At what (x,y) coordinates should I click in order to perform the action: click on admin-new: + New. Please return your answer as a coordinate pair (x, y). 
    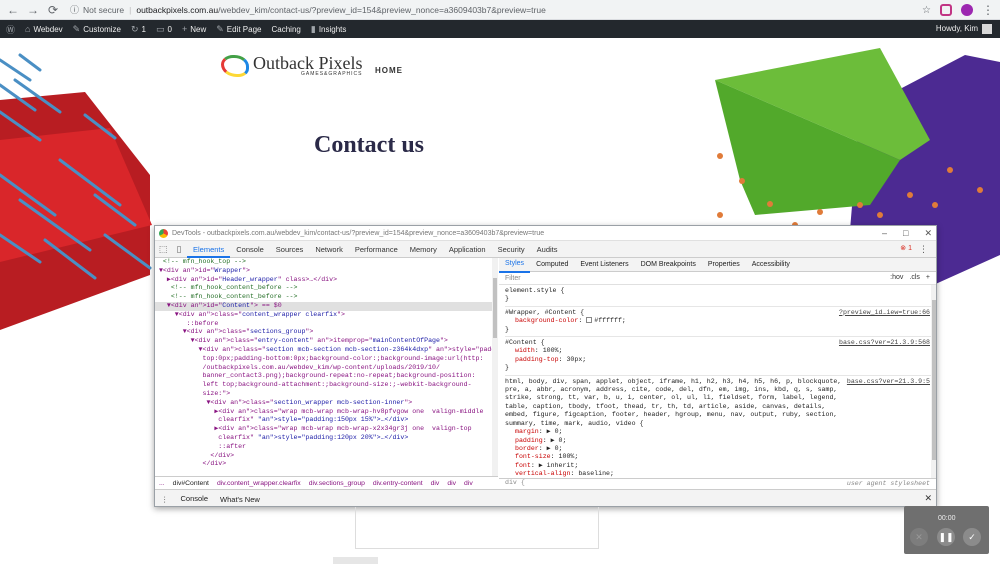
    Looking at the image, I should click on (194, 29).